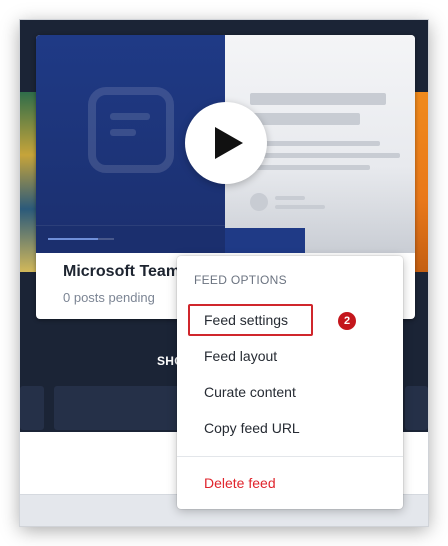  I want to click on menu-header: FEED OPTIONS, so click(240, 280).